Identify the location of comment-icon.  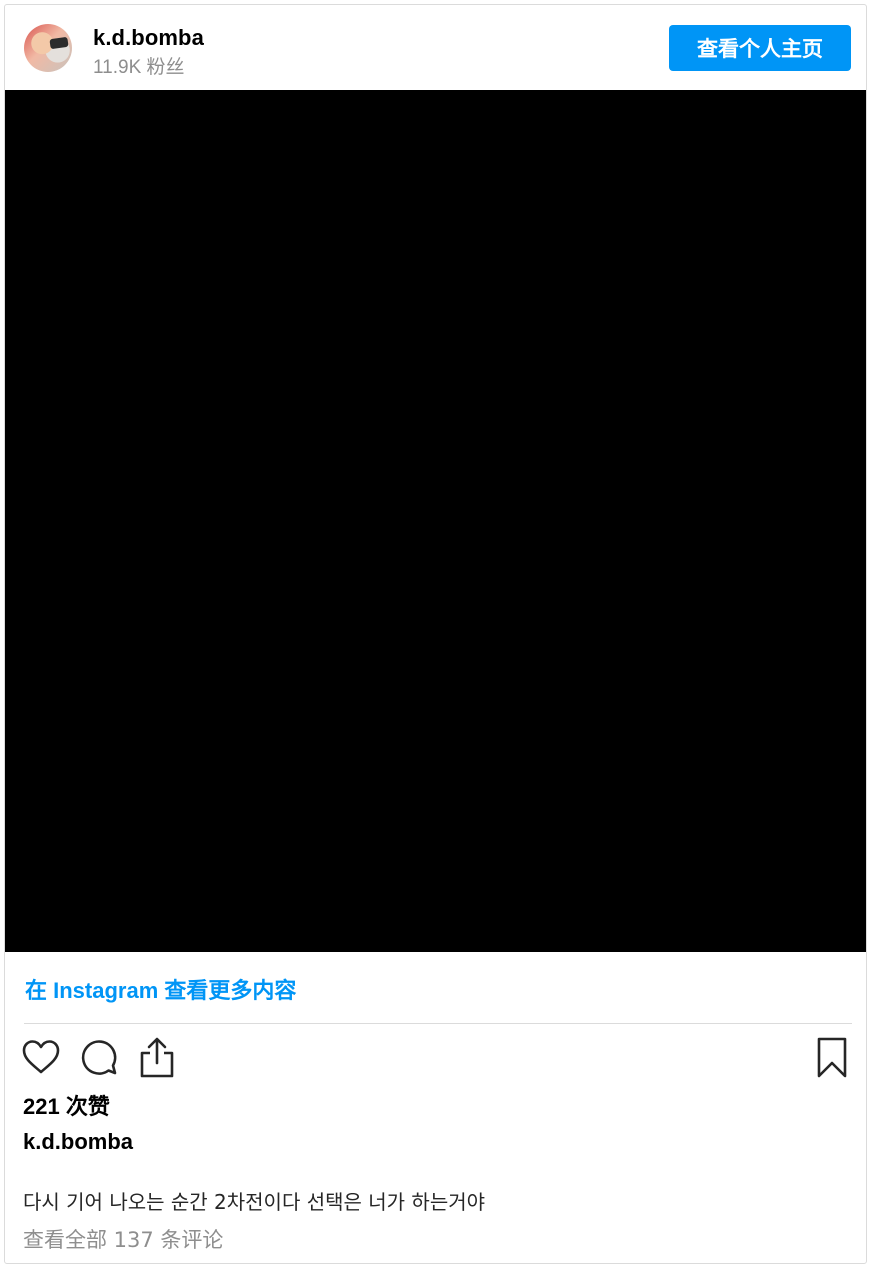
(99, 1058).